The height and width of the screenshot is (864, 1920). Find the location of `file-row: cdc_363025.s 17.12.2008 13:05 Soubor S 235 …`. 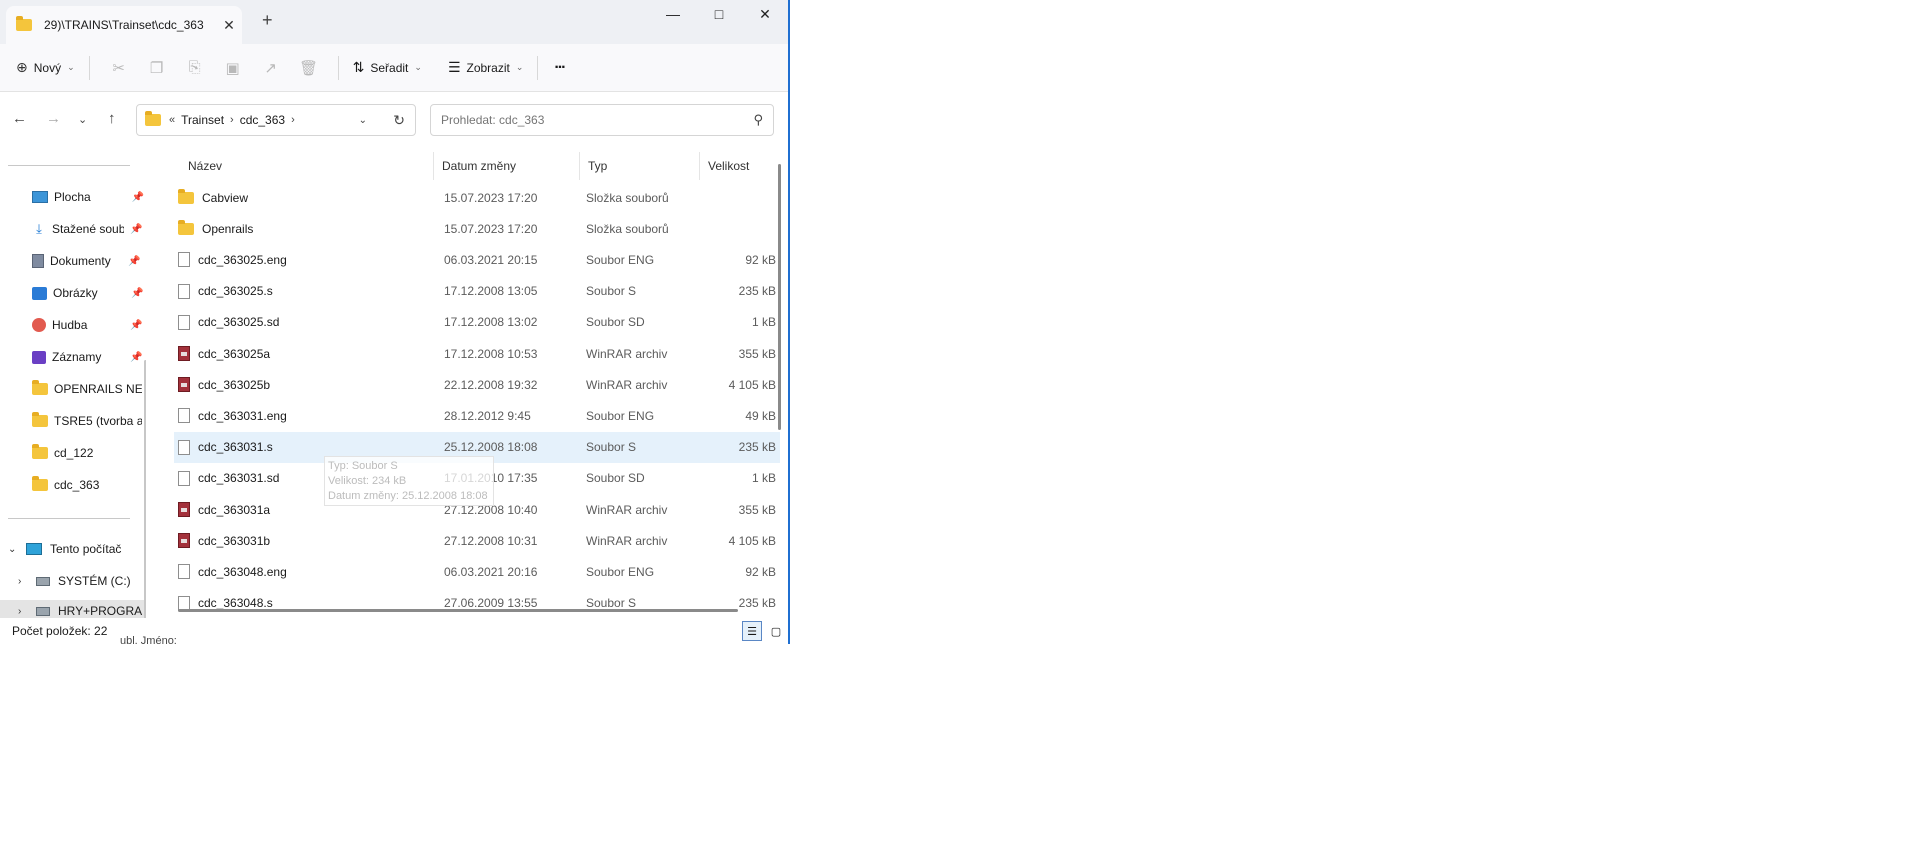

file-row: cdc_363025.s 17.12.2008 13:05 Soubor S 235 … is located at coordinates (477, 291).